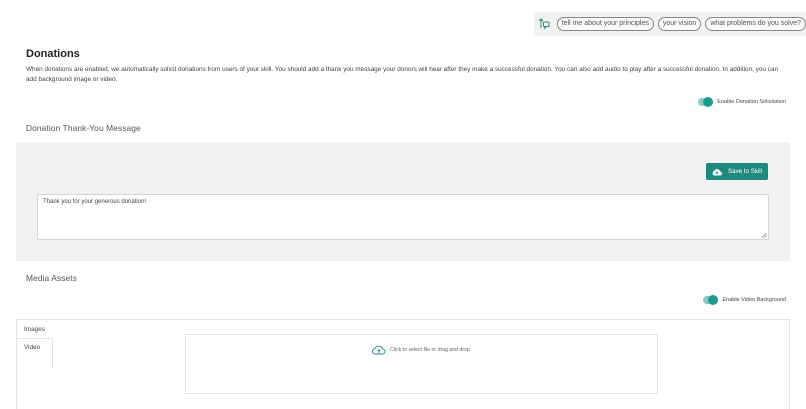 The image size is (806, 409). Describe the element at coordinates (755, 24) in the screenshot. I see `prompt-chip-problems: what problems do you solve?` at that location.